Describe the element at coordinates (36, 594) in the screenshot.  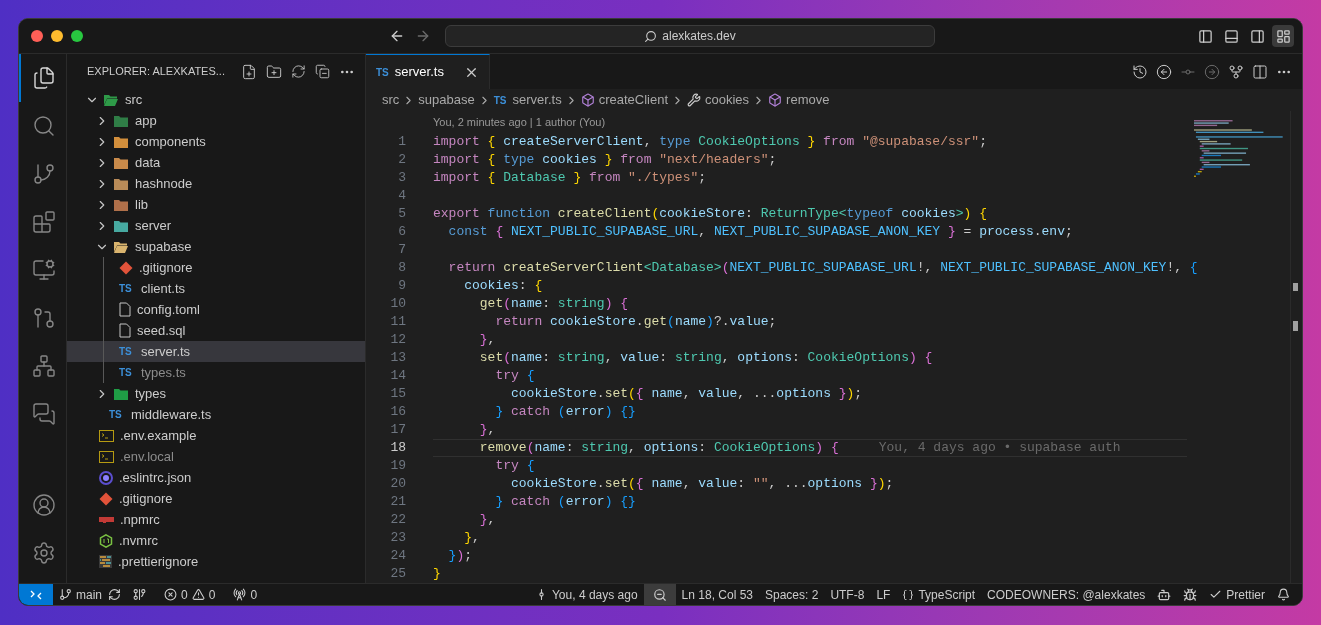
I see `remote-button` at that location.